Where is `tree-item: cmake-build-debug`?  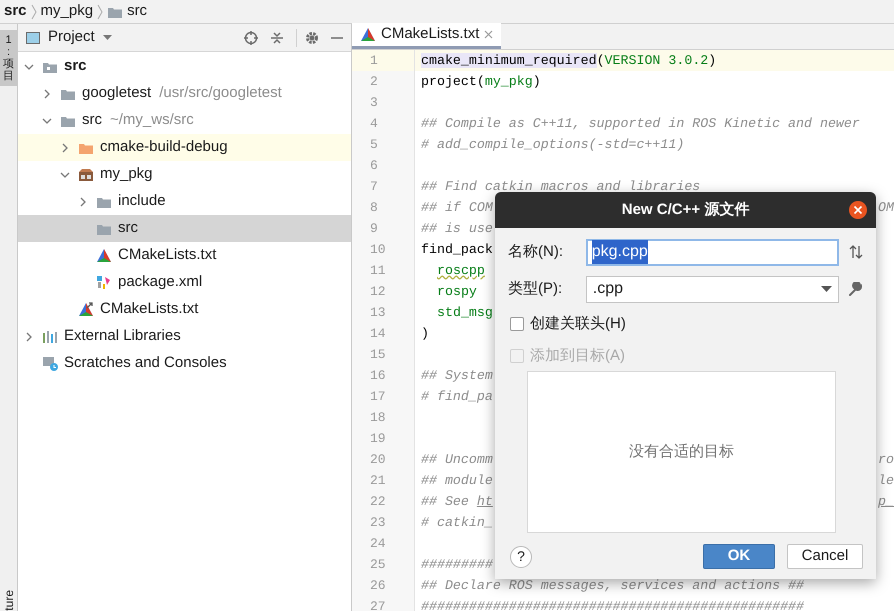 tree-item: cmake-build-debug is located at coordinates (184, 147).